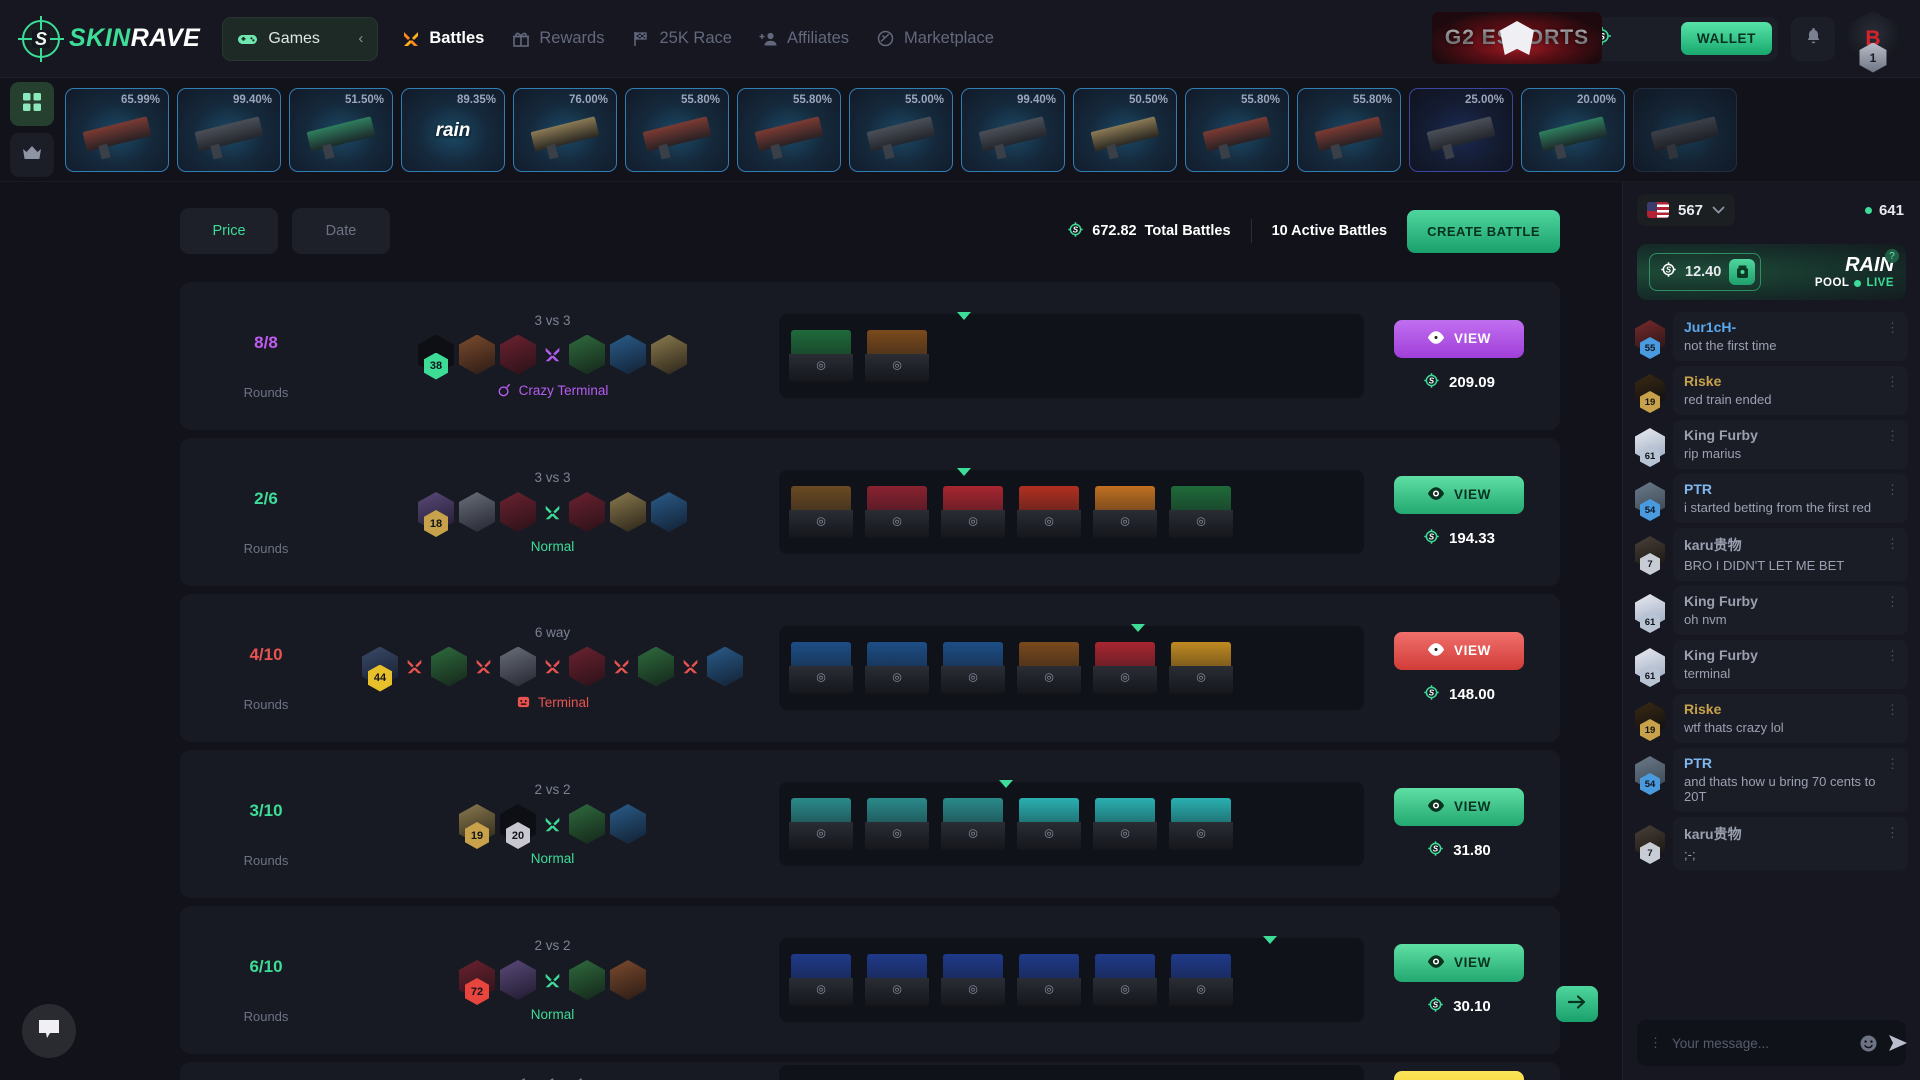  I want to click on rain-jar-icon, so click(1742, 272).